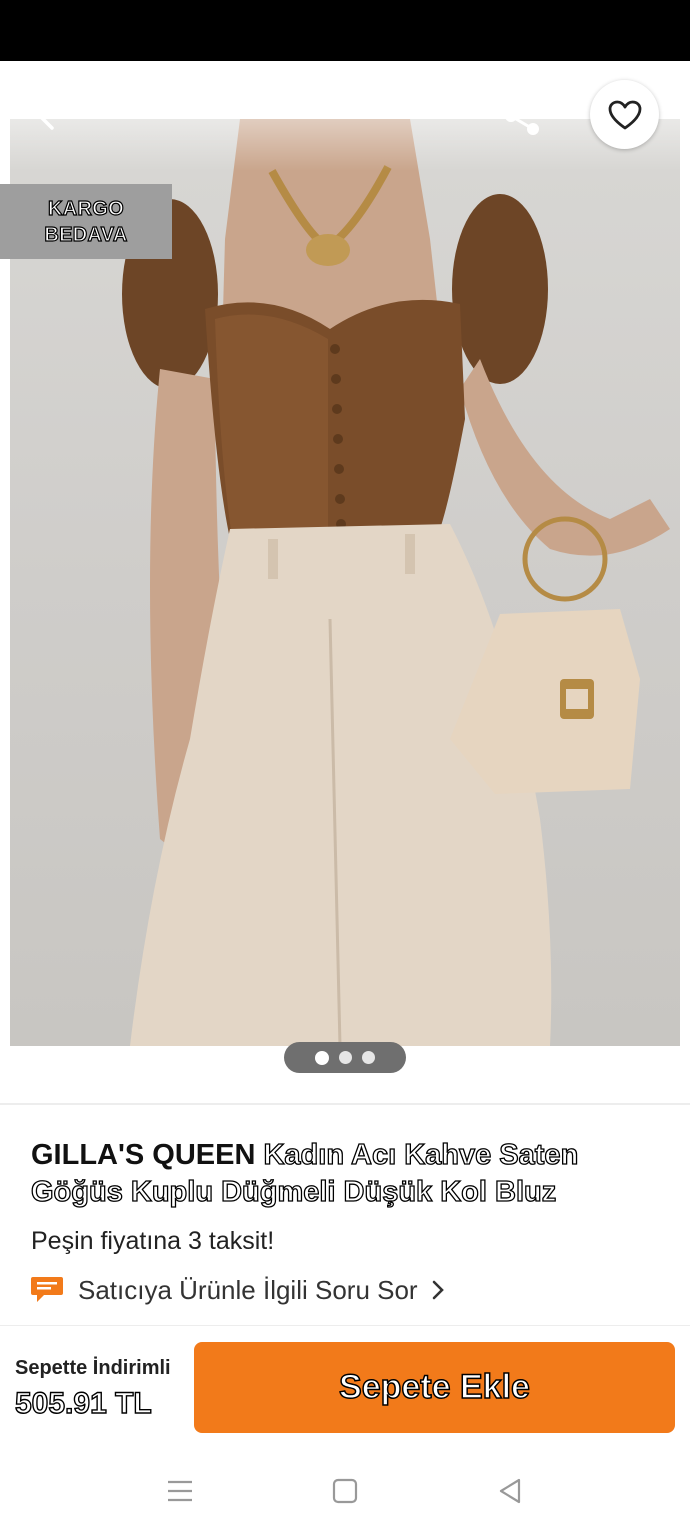 This screenshot has width=690, height=1533. I want to click on nav-back-button, so click(510, 1491).